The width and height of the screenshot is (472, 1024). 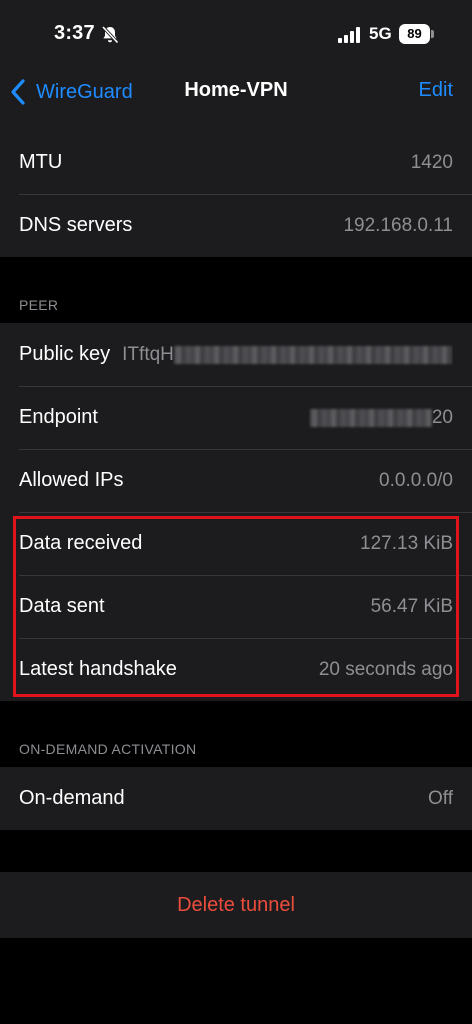 I want to click on public-key-row: Public key ITftqH, so click(x=236, y=354).